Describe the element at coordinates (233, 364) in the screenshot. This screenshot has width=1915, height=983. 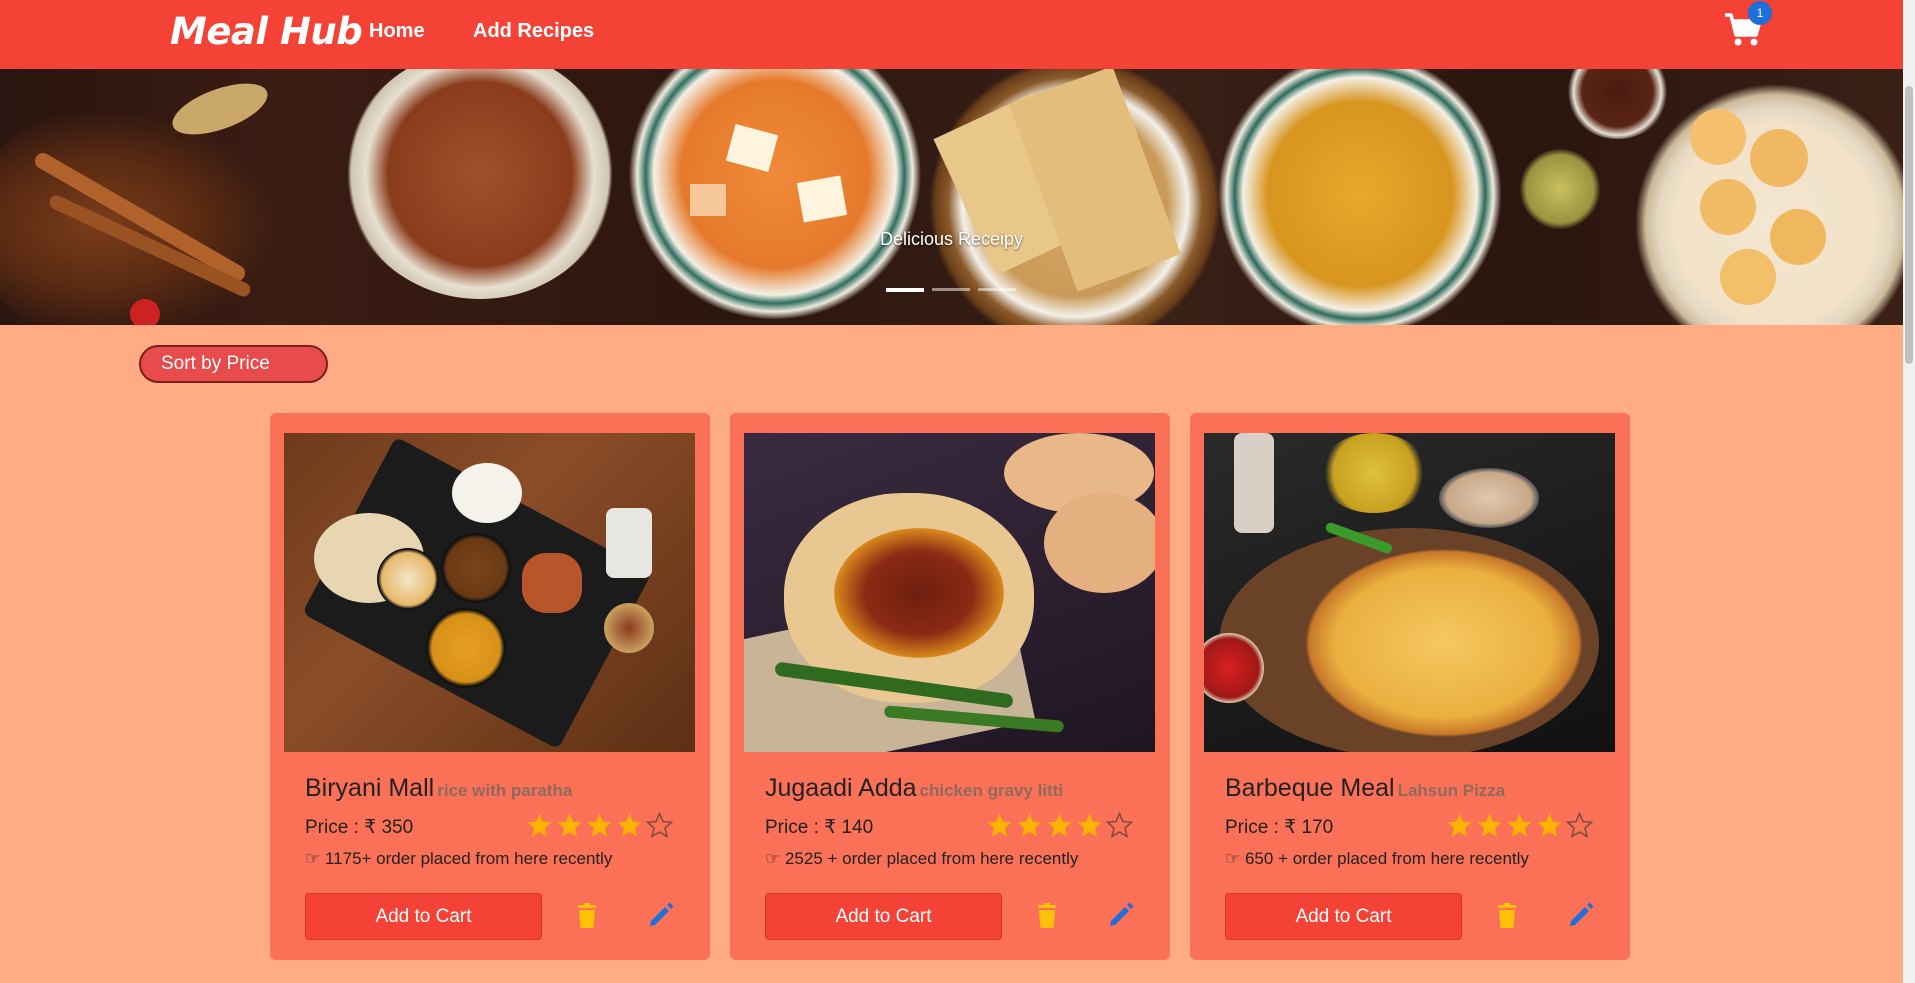
I see `sort-by-price-button: Sort by Price` at that location.